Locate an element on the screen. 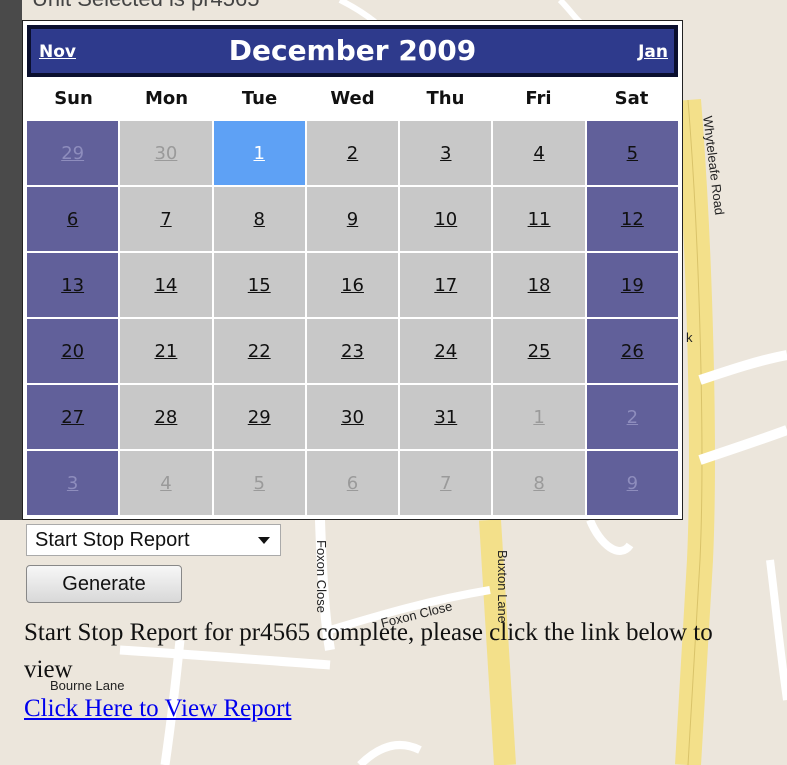  weekday-label: Sat is located at coordinates (631, 98).